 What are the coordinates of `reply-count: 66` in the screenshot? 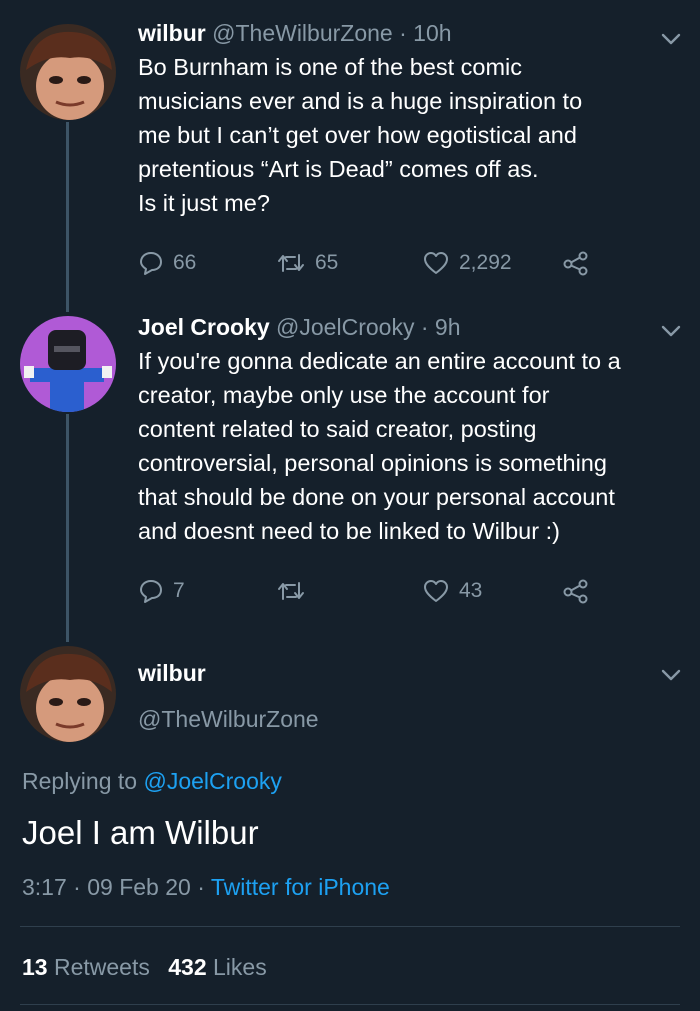 It's located at (185, 262).